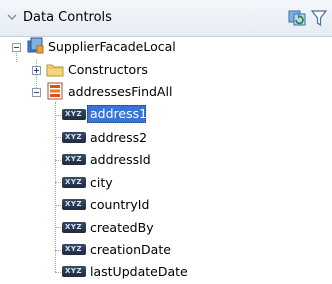 The height and width of the screenshot is (284, 332). Describe the element at coordinates (166, 115) in the screenshot. I see `tree-node-attribute: XYZ address1` at that location.